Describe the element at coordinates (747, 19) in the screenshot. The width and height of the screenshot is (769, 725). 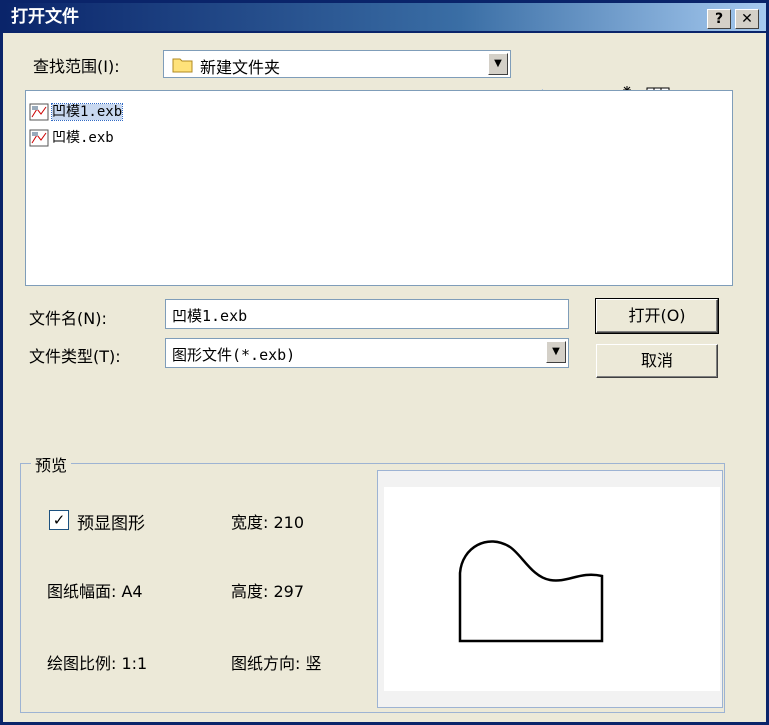
I see `close-button: ✕` at that location.